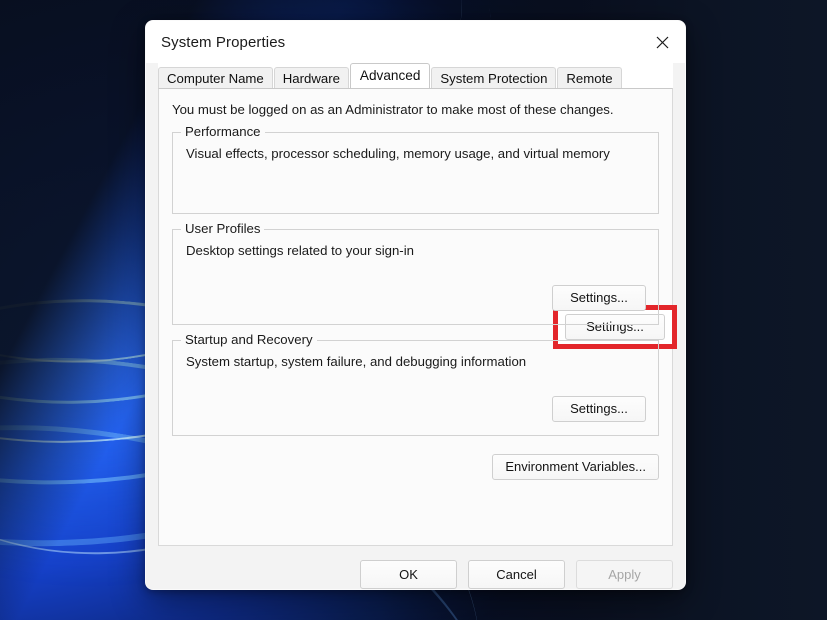  I want to click on tab-advanced: Advanced, so click(390, 75).